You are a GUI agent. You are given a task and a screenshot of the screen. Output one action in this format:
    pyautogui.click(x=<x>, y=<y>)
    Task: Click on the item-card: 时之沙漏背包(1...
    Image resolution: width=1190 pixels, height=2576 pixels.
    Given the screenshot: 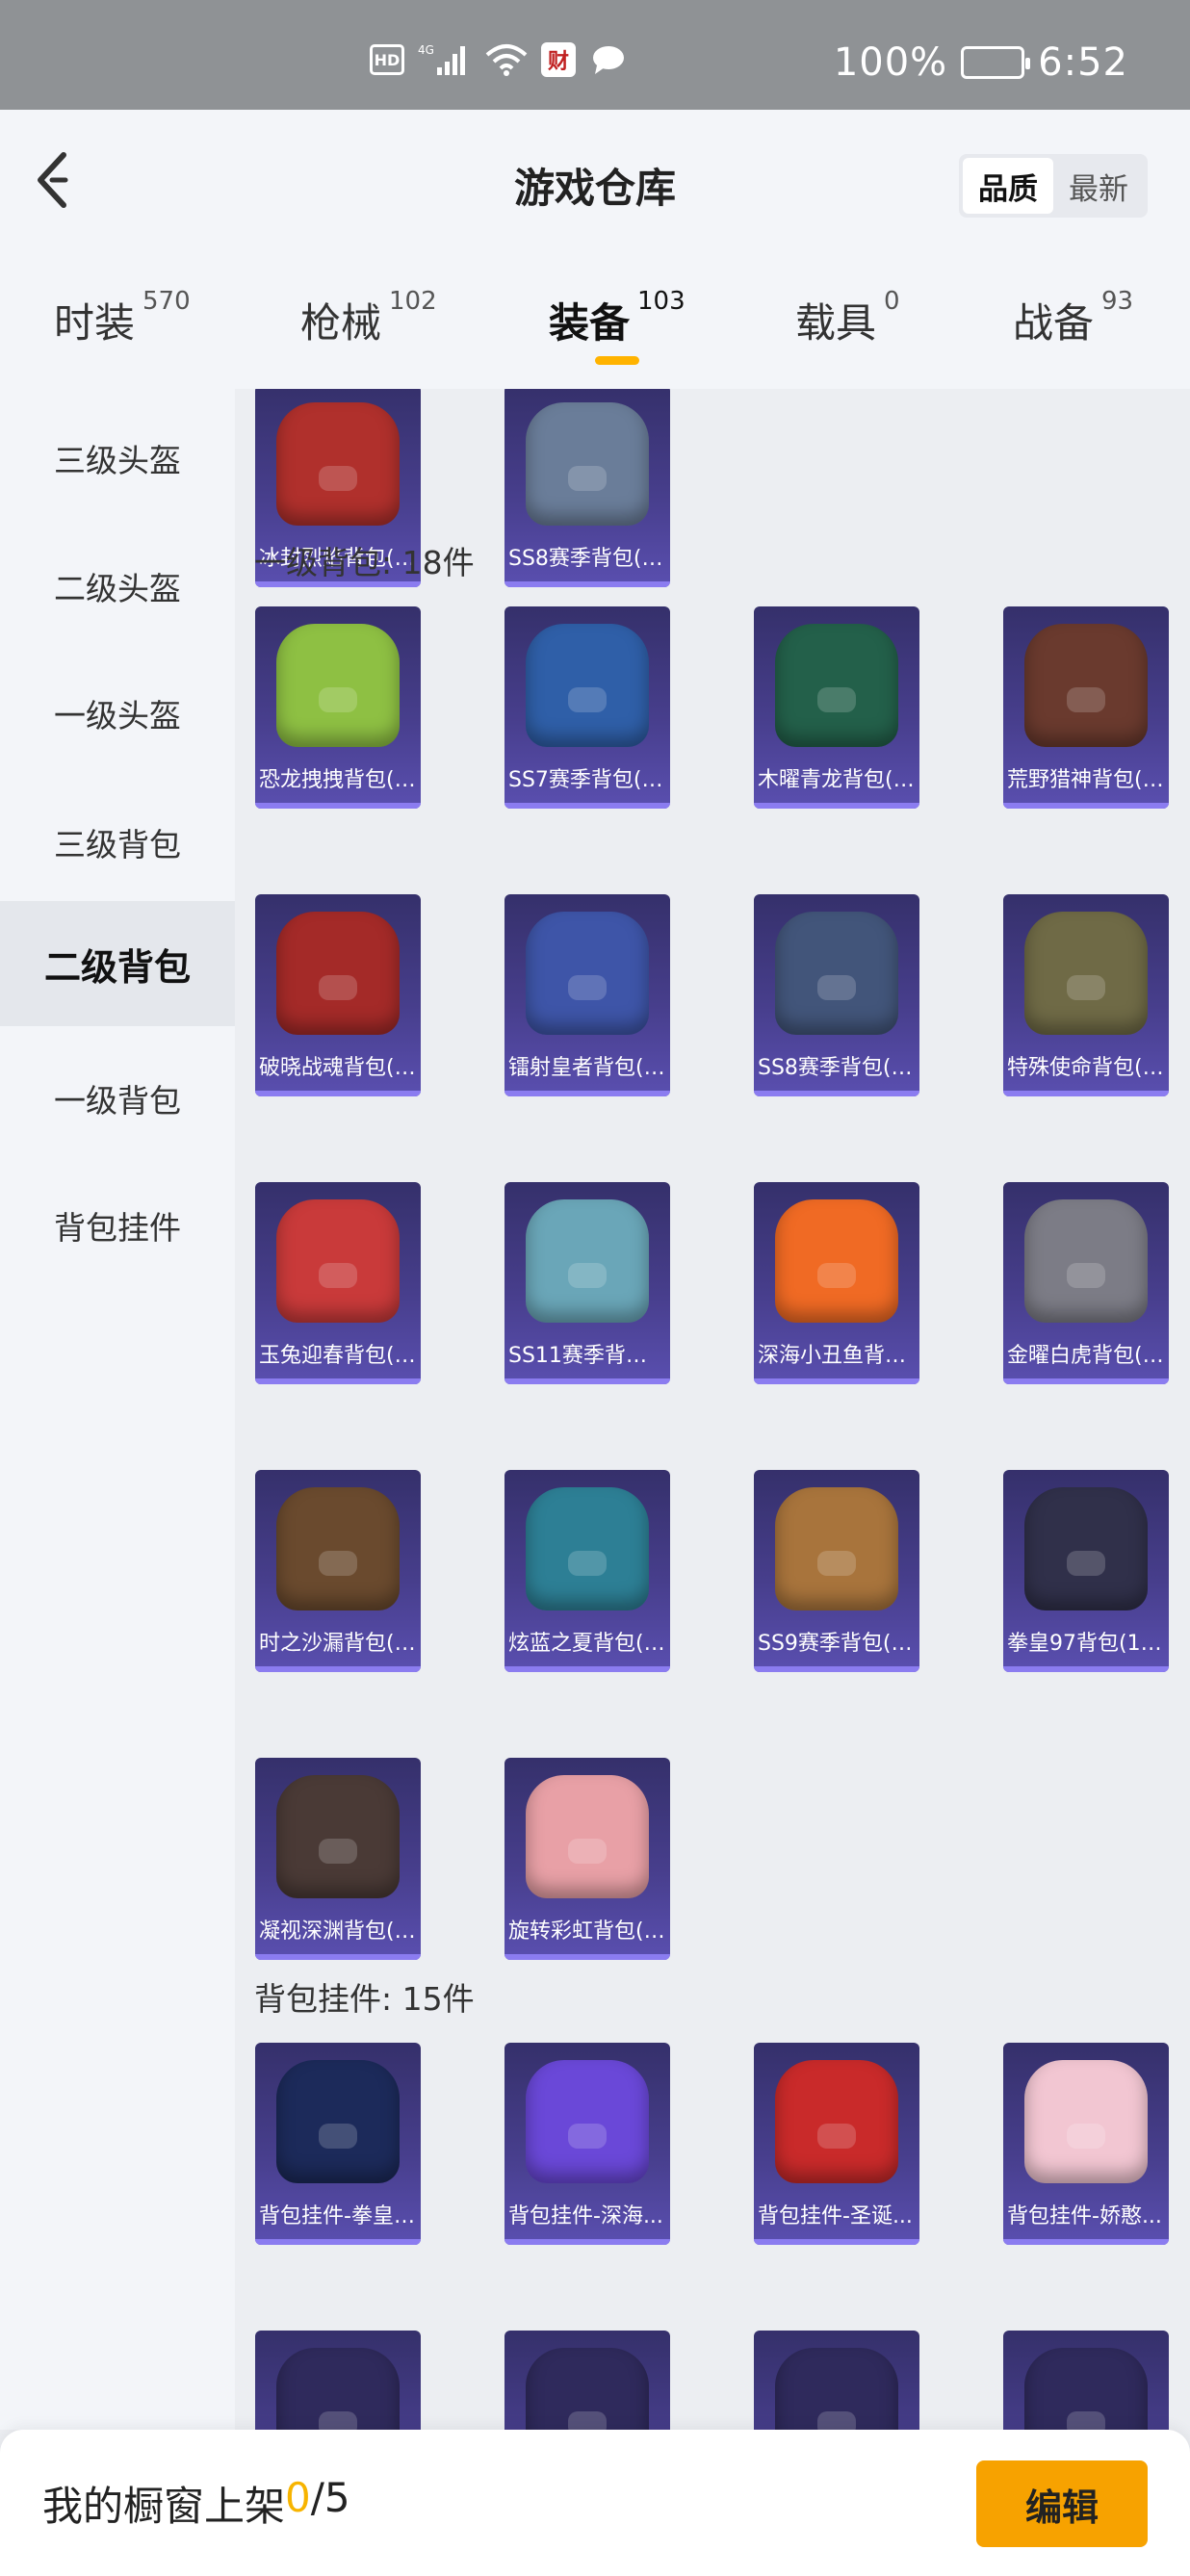 What is the action you would take?
    pyautogui.click(x=338, y=1571)
    